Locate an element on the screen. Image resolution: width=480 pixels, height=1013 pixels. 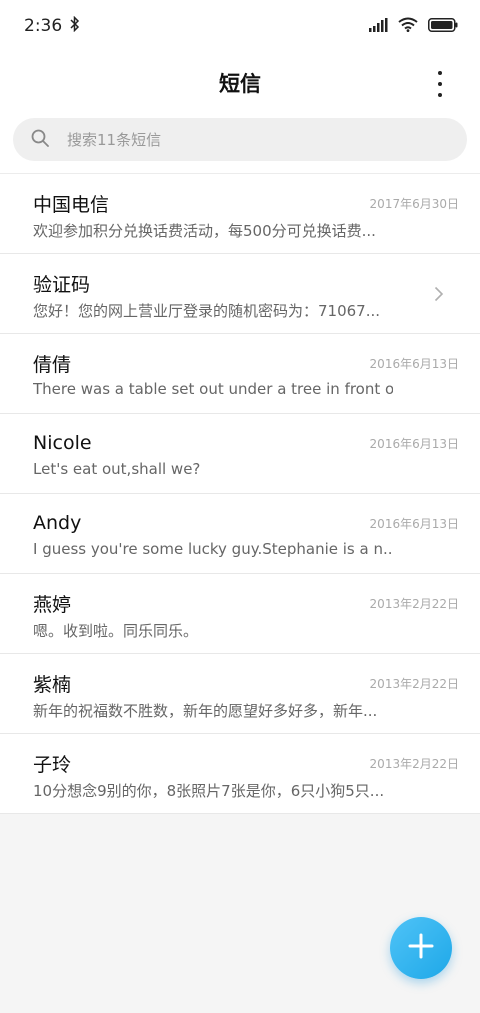
compose-button is located at coordinates (421, 948).